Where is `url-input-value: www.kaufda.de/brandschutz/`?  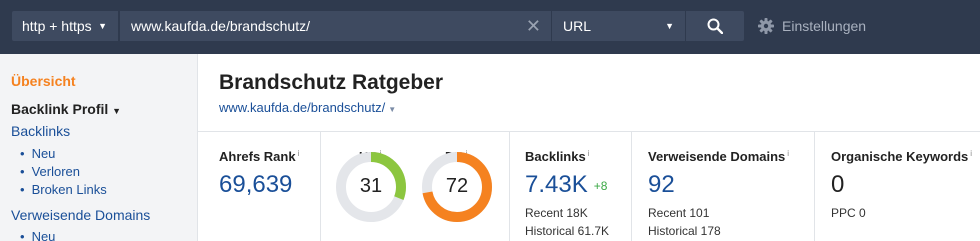
url-input-value: www.kaufda.de/brandschutz/ is located at coordinates (220, 26).